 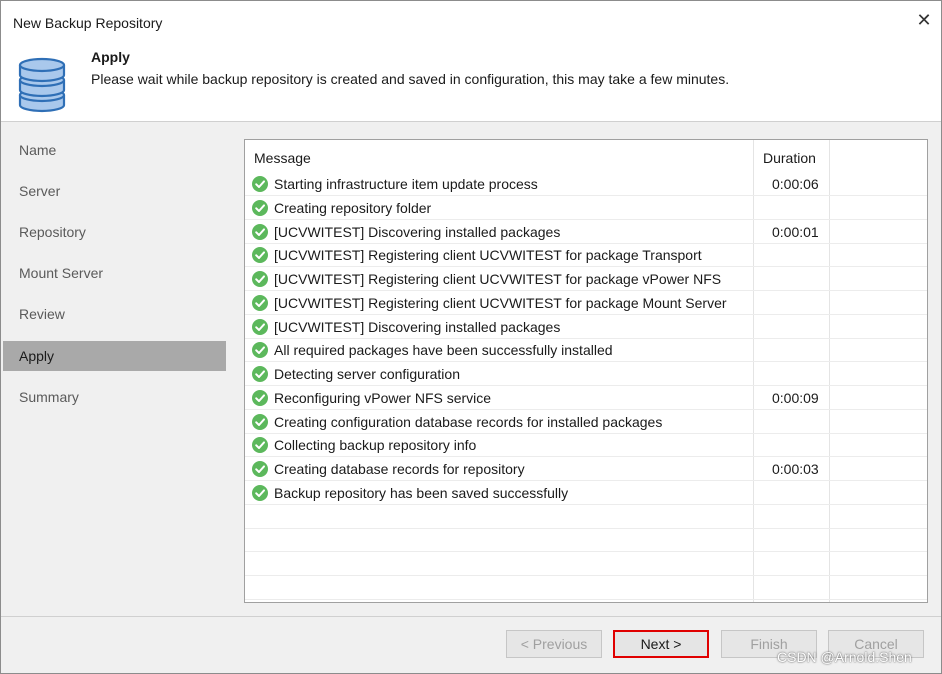 I want to click on table-row: Detecting server configuration, so click(x=586, y=374).